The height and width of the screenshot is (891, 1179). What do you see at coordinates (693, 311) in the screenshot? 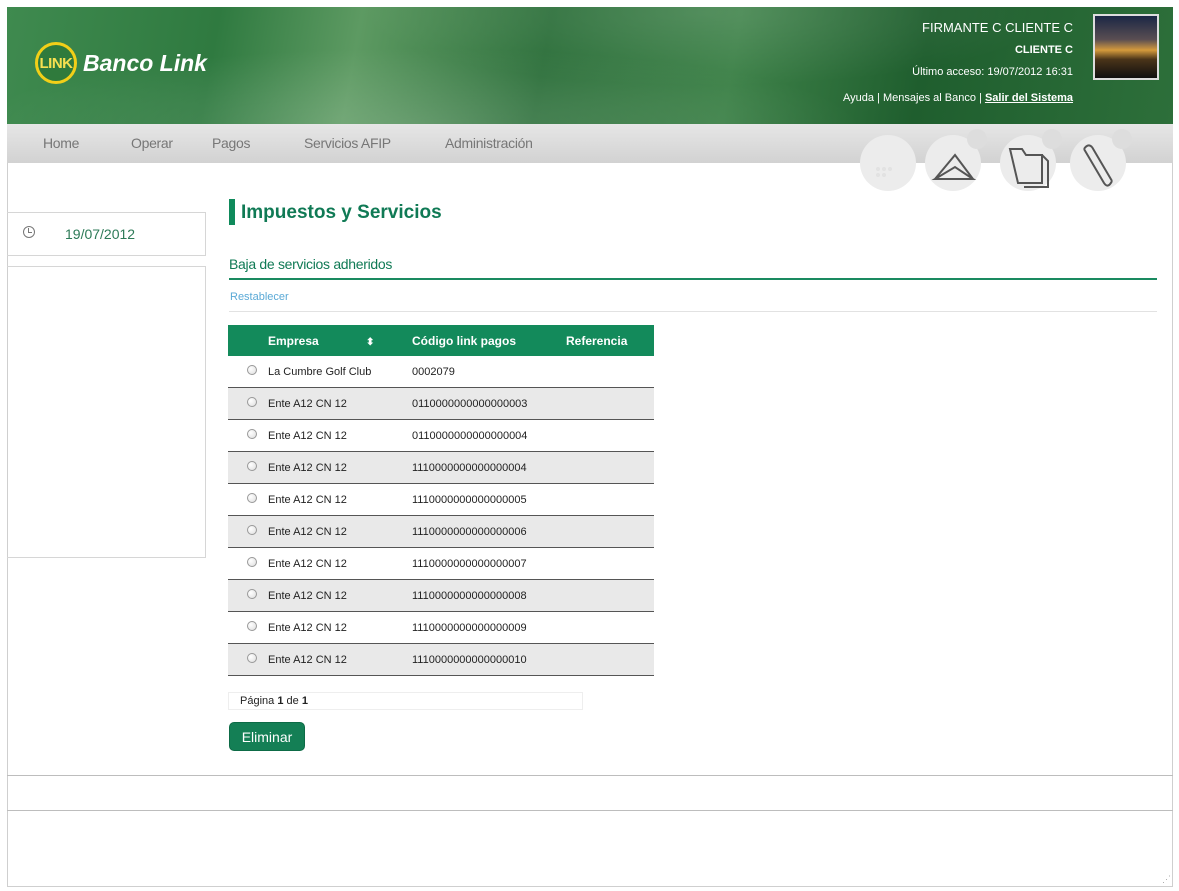
I see `divider` at bounding box center [693, 311].